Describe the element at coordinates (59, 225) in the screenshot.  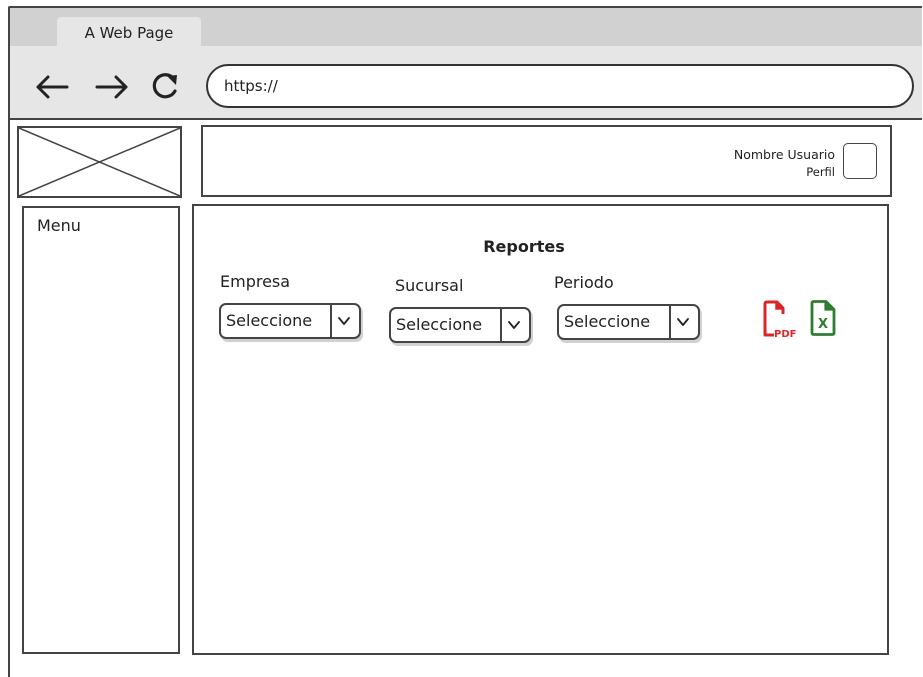
I see `sidebar-title: Menu` at that location.